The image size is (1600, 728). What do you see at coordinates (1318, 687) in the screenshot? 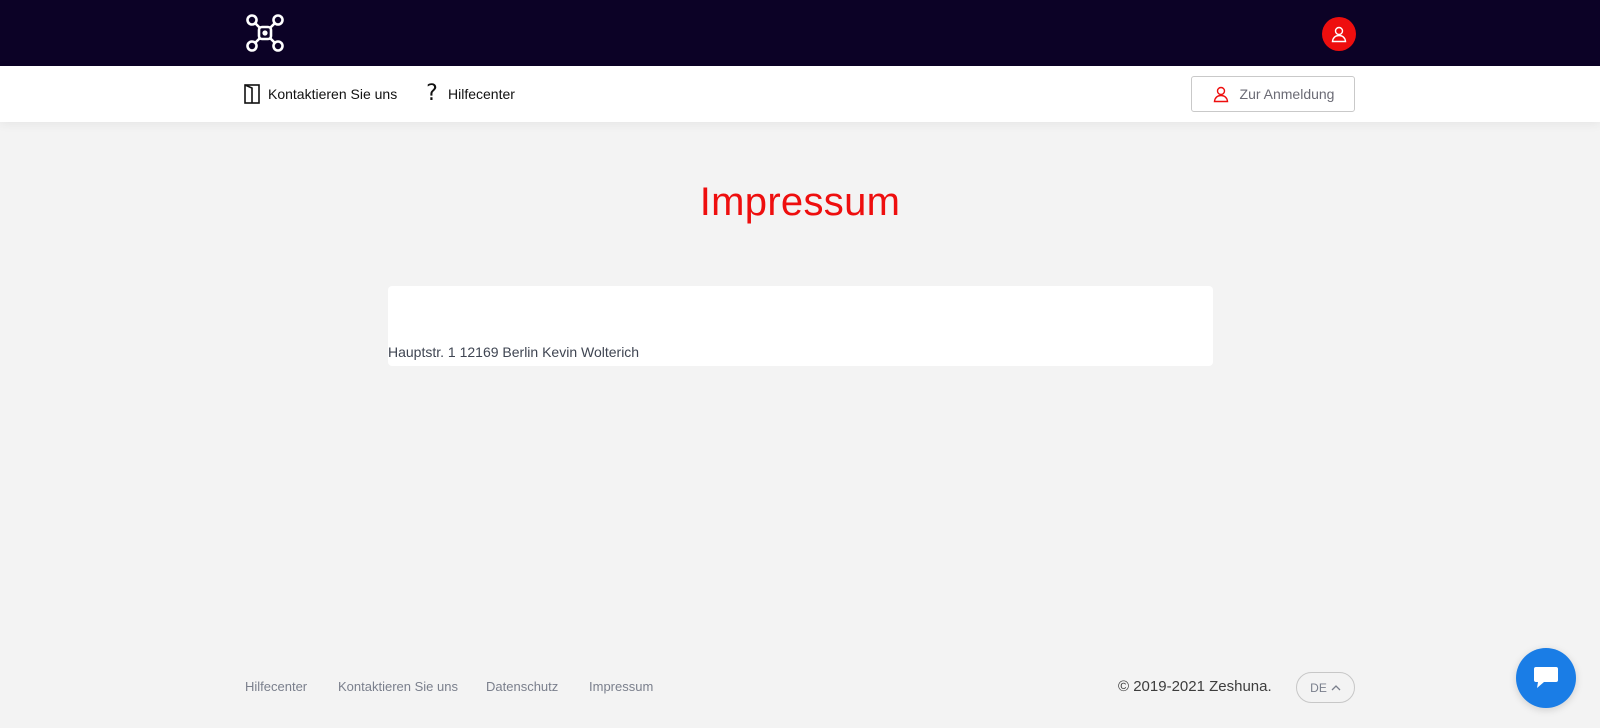
I see `language-select-value: DE` at bounding box center [1318, 687].